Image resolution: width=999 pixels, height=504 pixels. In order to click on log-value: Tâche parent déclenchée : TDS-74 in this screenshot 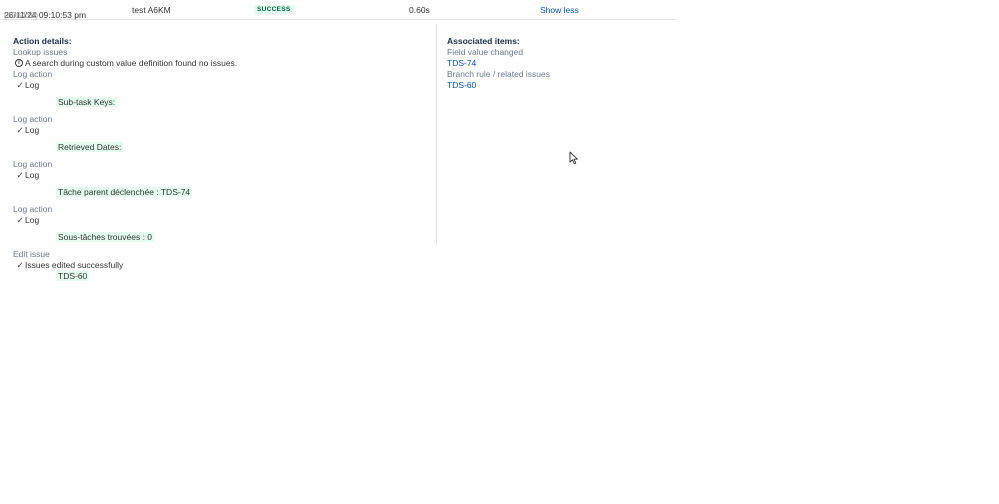, I will do `click(124, 192)`.